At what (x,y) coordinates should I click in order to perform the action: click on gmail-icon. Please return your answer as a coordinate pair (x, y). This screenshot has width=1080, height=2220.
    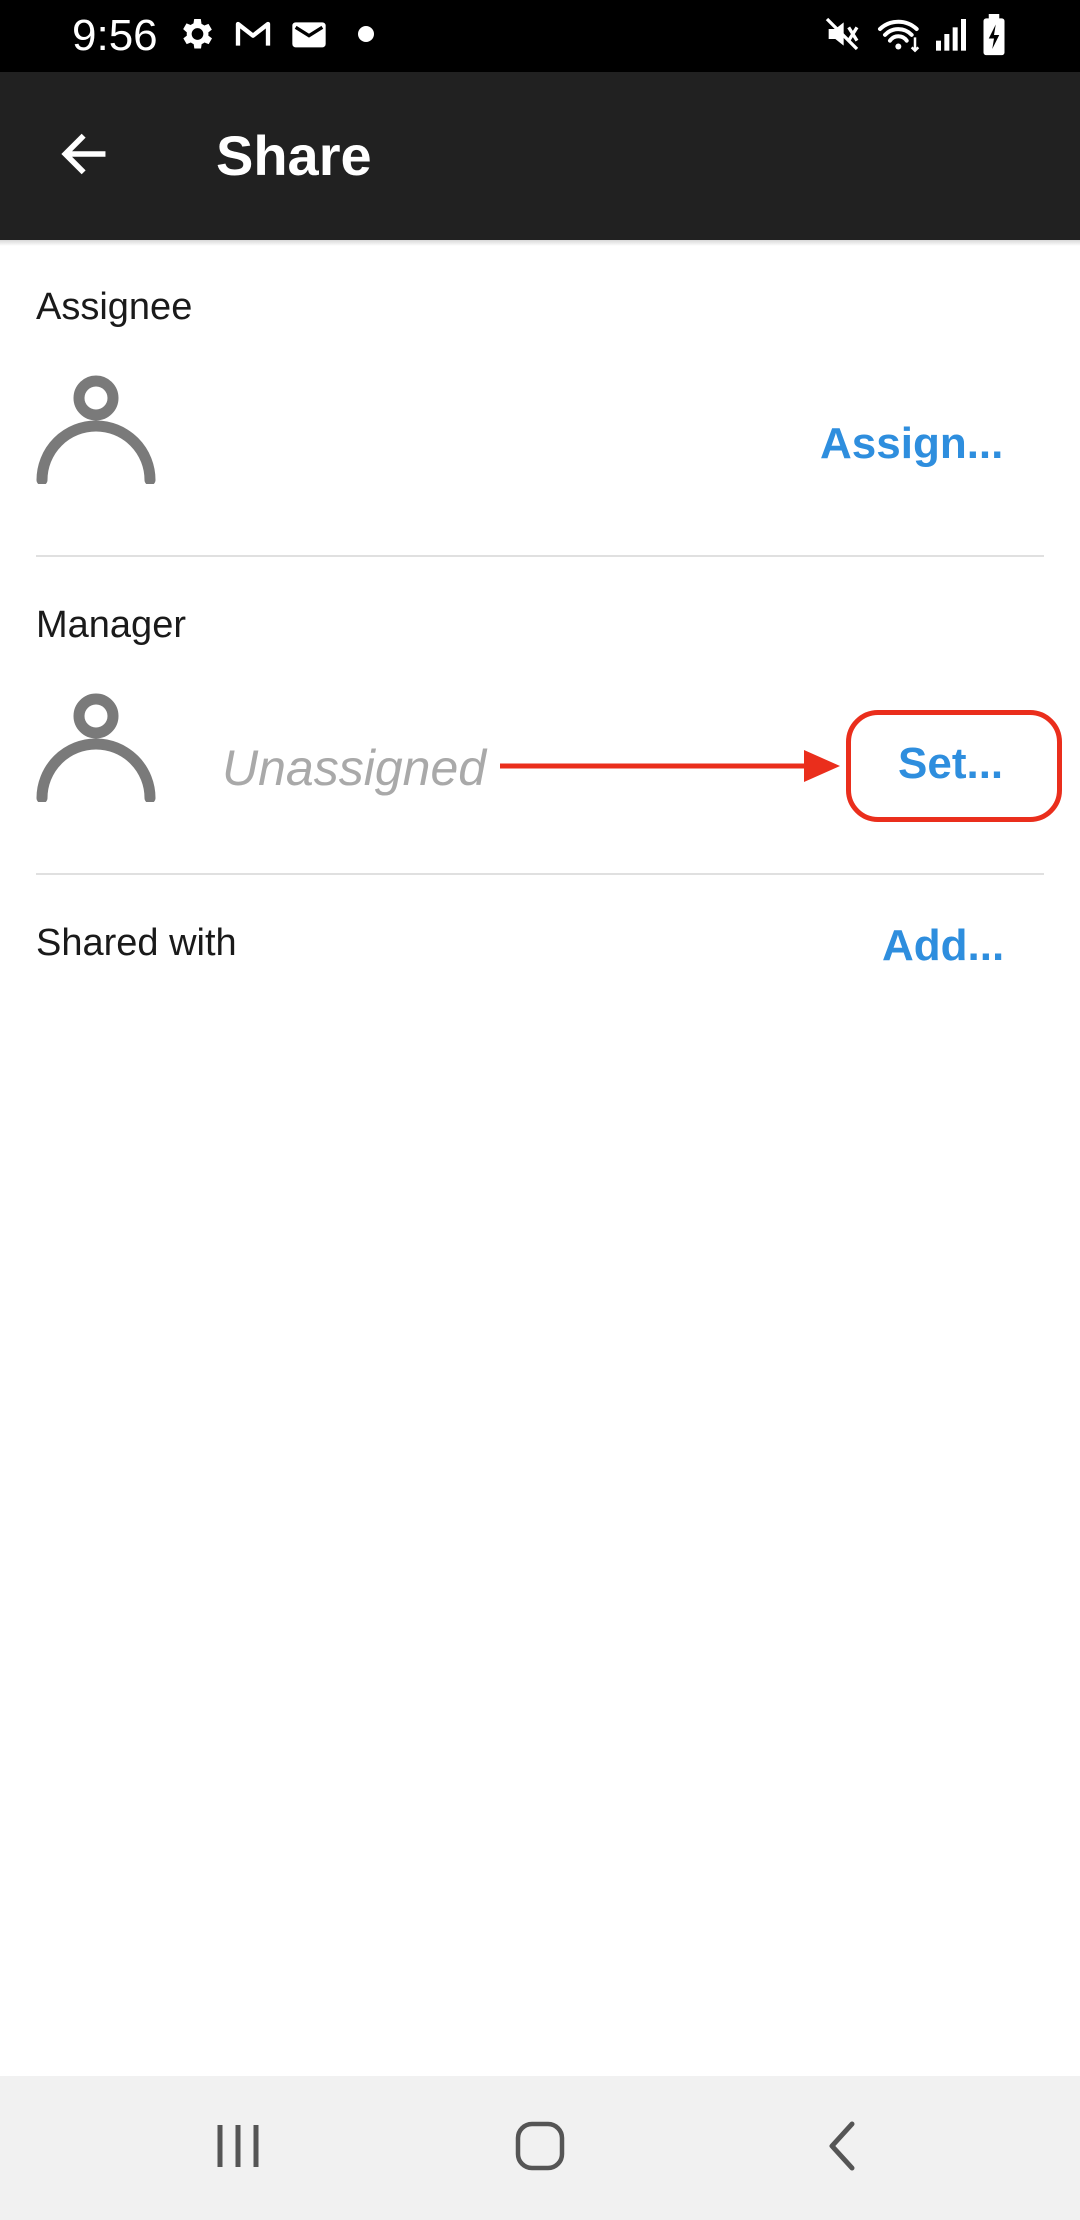
    Looking at the image, I should click on (254, 36).